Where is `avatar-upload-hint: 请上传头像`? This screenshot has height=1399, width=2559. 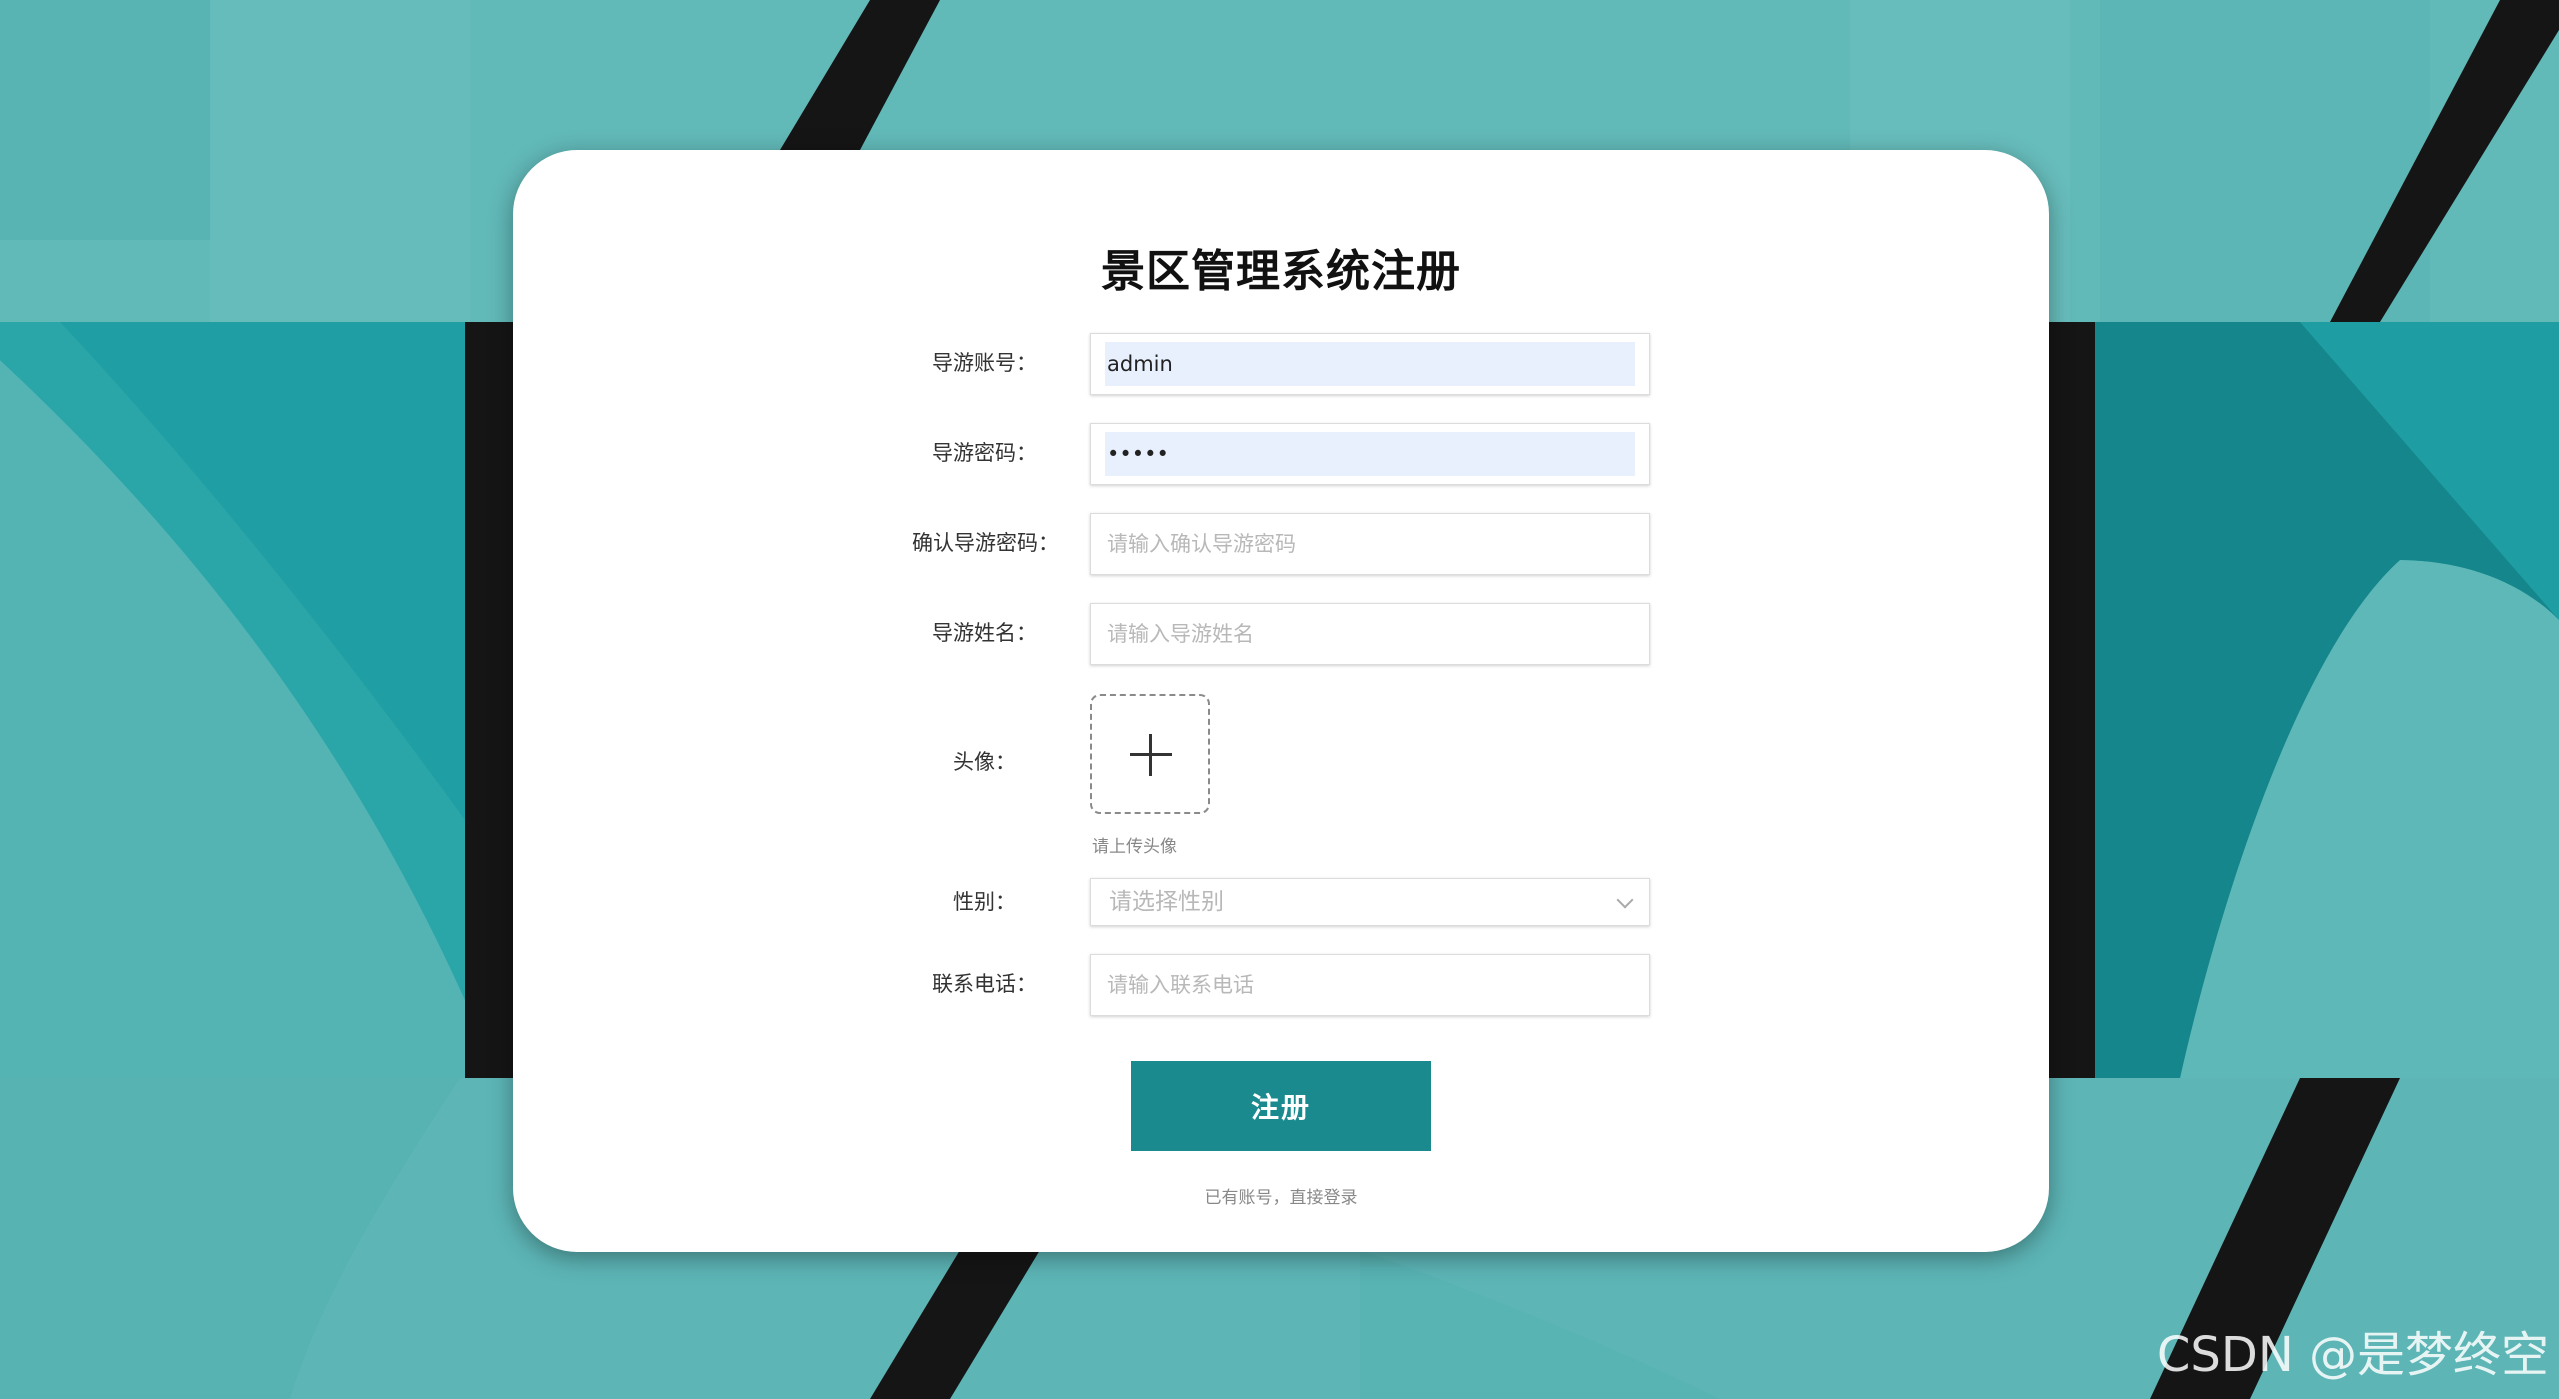
avatar-upload-hint: 请上传头像 is located at coordinates (1134, 847).